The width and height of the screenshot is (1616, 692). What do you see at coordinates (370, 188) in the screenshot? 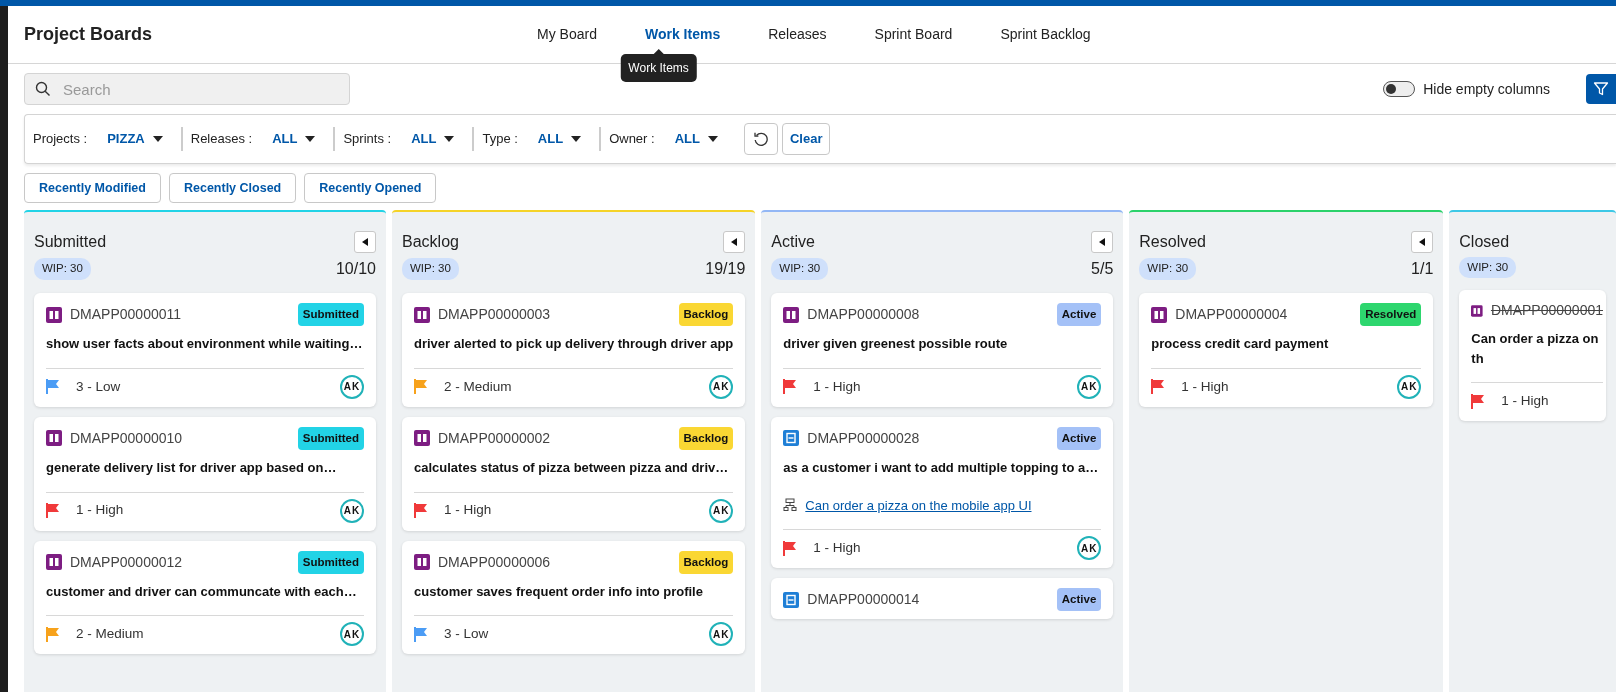
I see `quick-filter-button: Recently Opened` at bounding box center [370, 188].